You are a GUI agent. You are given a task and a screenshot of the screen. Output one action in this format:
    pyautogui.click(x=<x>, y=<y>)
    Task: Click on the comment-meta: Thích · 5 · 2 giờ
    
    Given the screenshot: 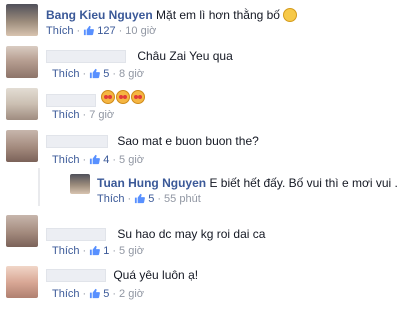 What is the action you would take?
    pyautogui.click(x=98, y=295)
    